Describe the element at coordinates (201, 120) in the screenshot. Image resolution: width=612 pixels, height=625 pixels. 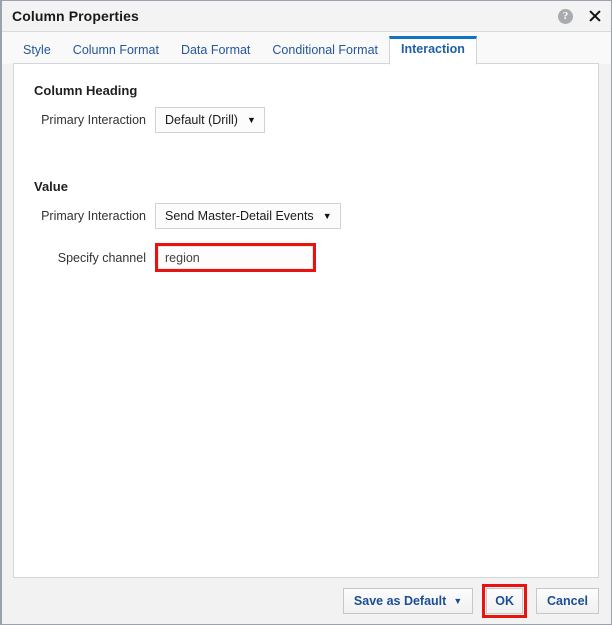
I see `select-value-column-heading-primary-interaction: Default (Drill)` at that location.